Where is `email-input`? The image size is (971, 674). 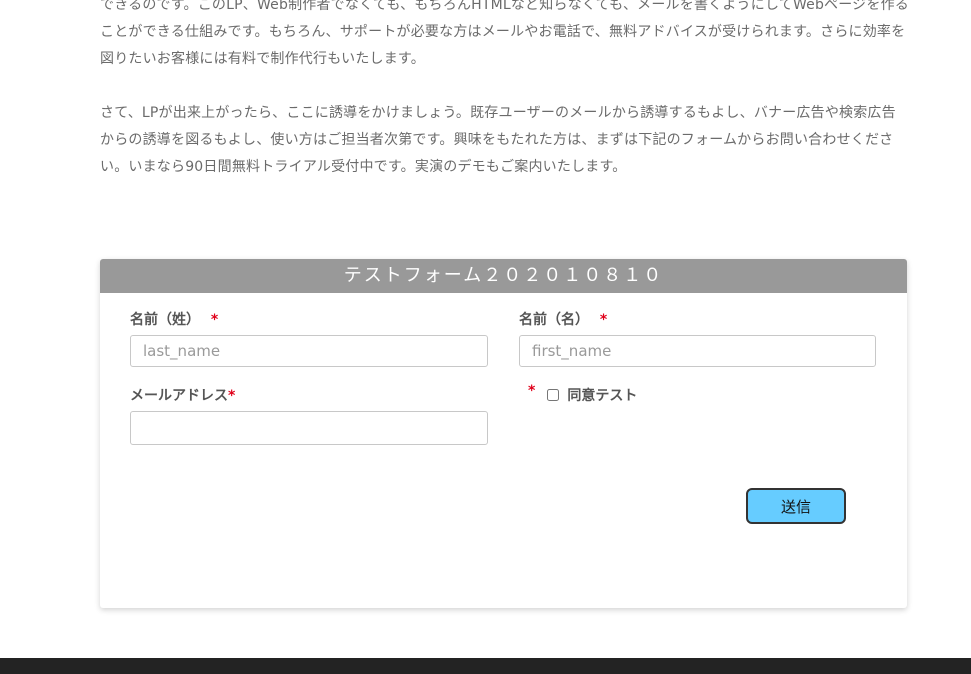
email-input is located at coordinates (309, 428).